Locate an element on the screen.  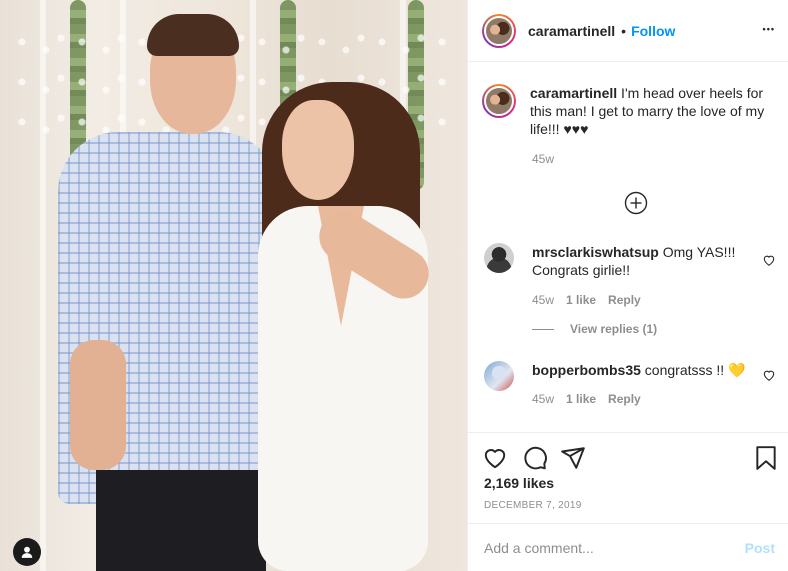
caption-timestamp: 45w is located at coordinates (543, 159).